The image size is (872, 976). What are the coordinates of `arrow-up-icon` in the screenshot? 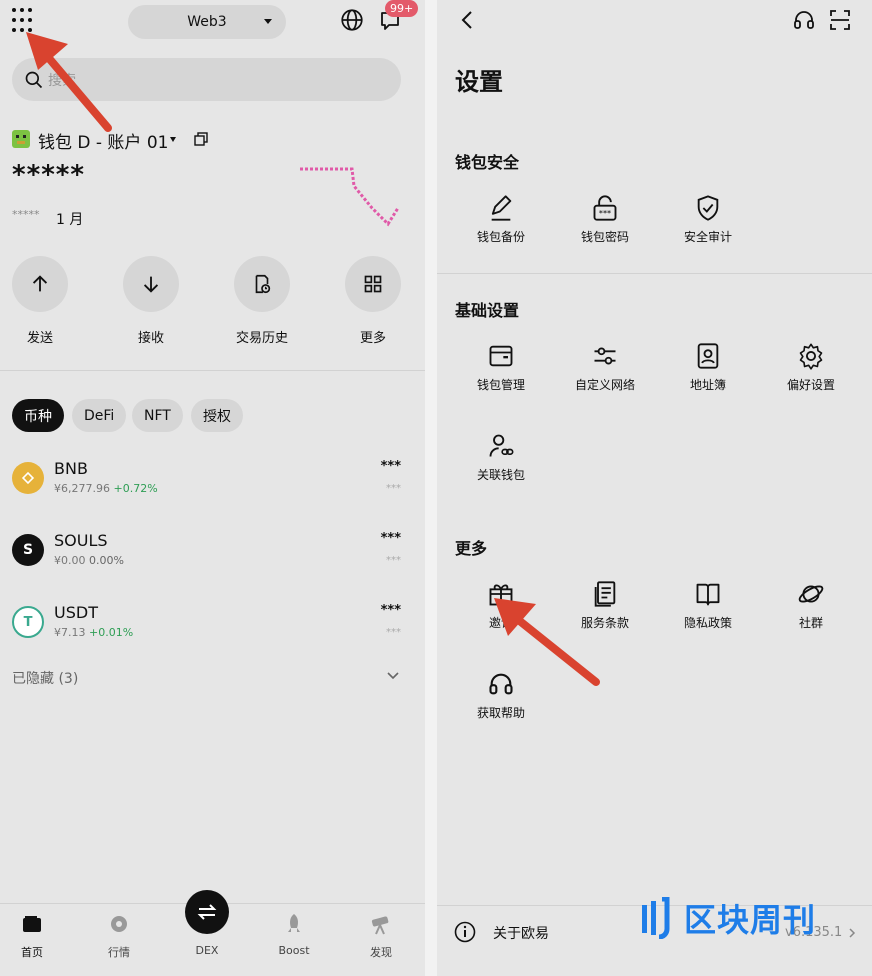 It's located at (40, 283).